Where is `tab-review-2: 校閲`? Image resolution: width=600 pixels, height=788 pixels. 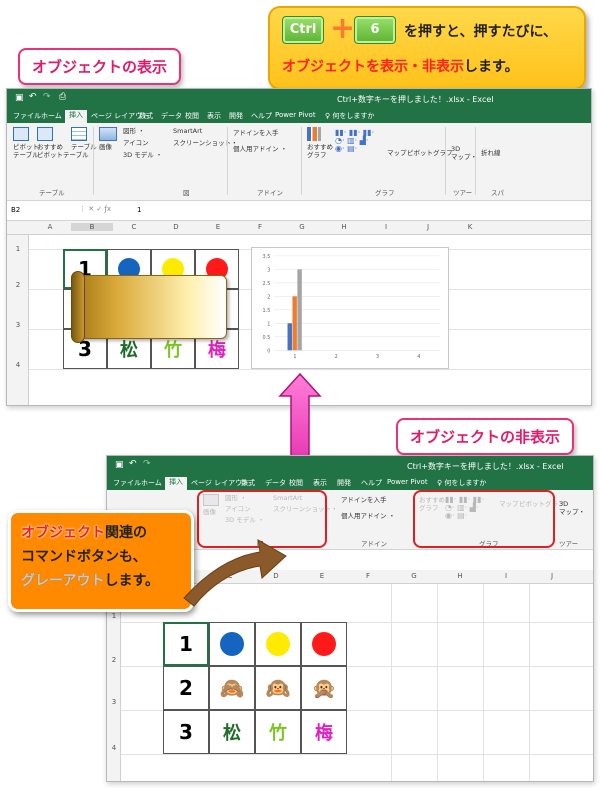 tab-review-2: 校閲 is located at coordinates (296, 483).